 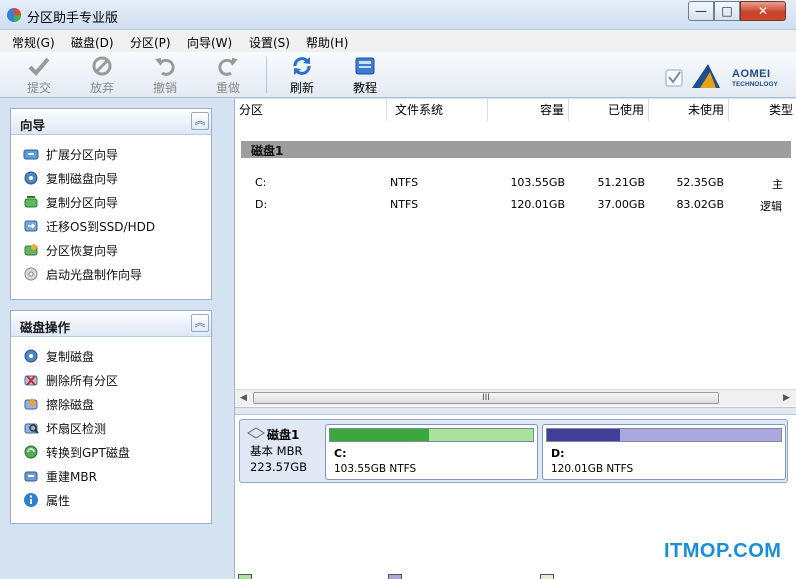 I want to click on col-filesystem: 文件系统, so click(x=437, y=110).